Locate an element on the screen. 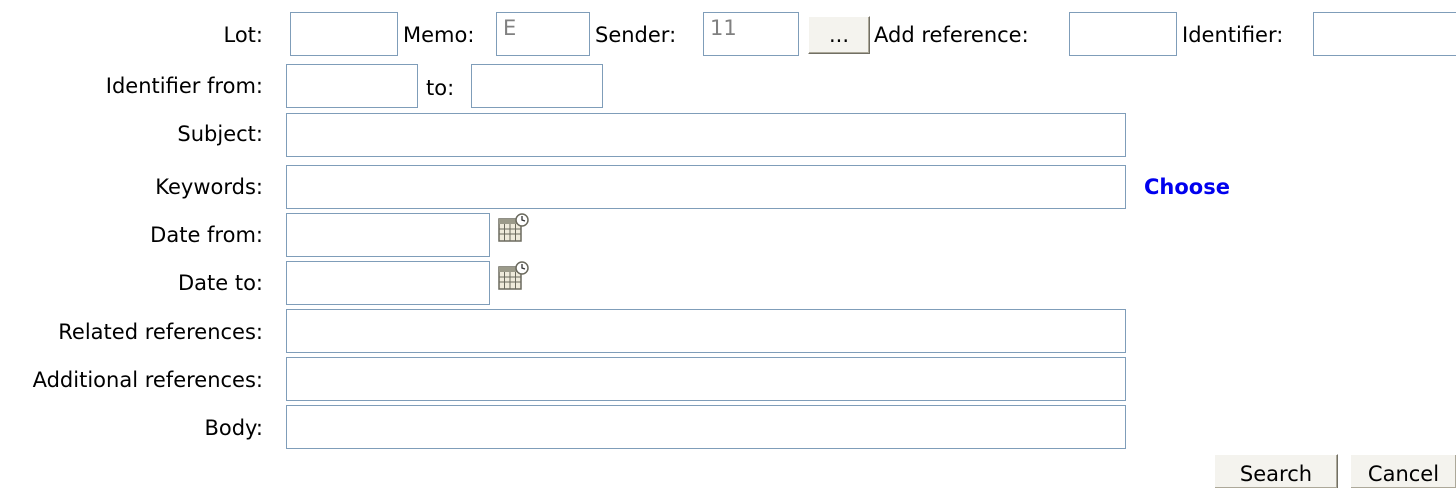 This screenshot has height=488, width=1456. additional-references-input is located at coordinates (706, 379).